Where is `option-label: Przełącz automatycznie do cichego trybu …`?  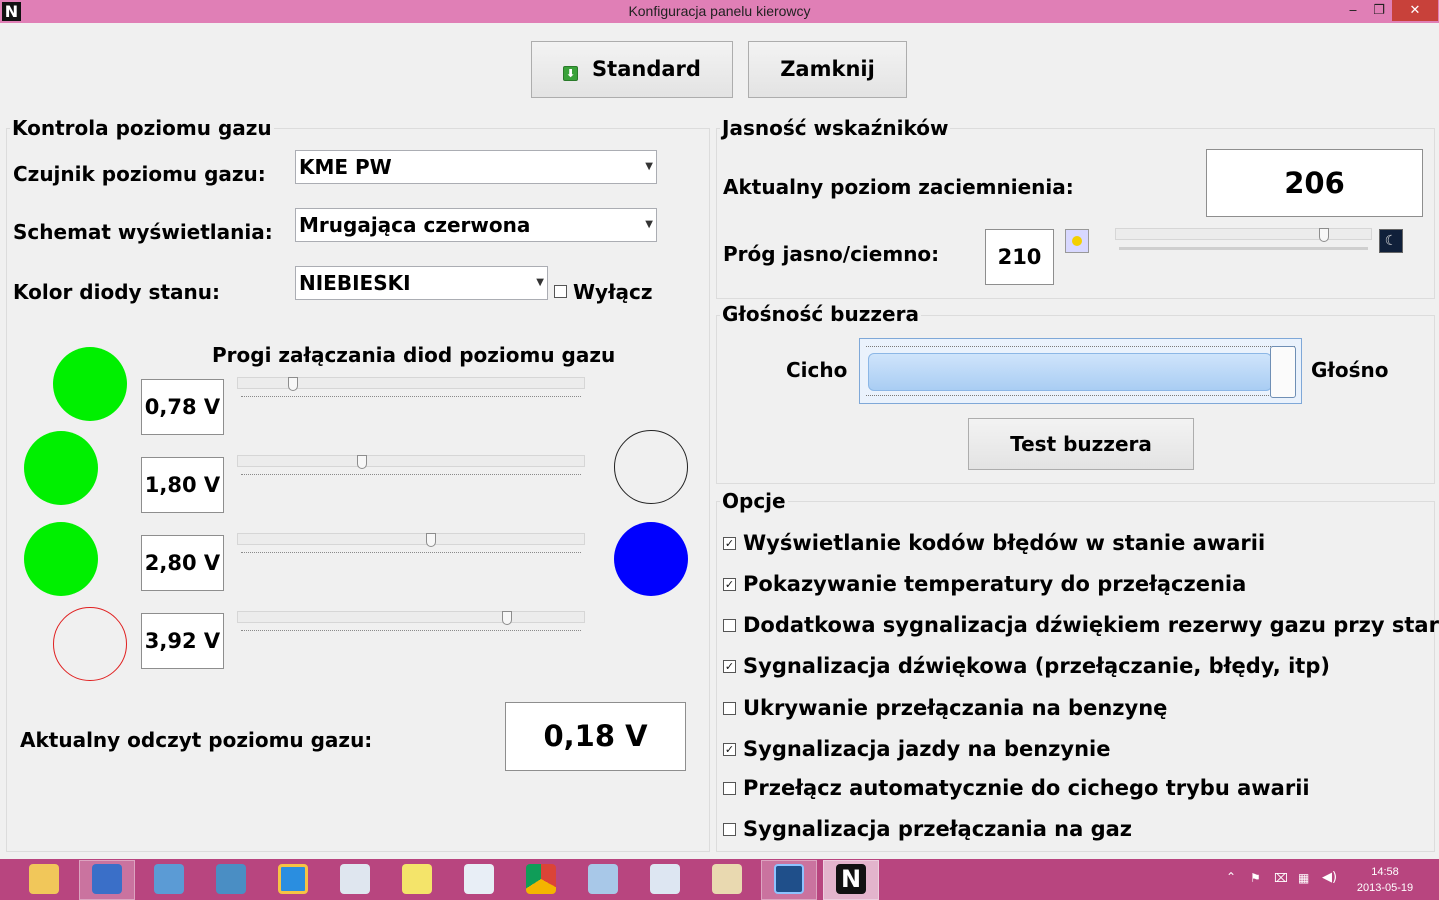
option-label: Przełącz automatycznie do cichego trybu … is located at coordinates (1026, 788).